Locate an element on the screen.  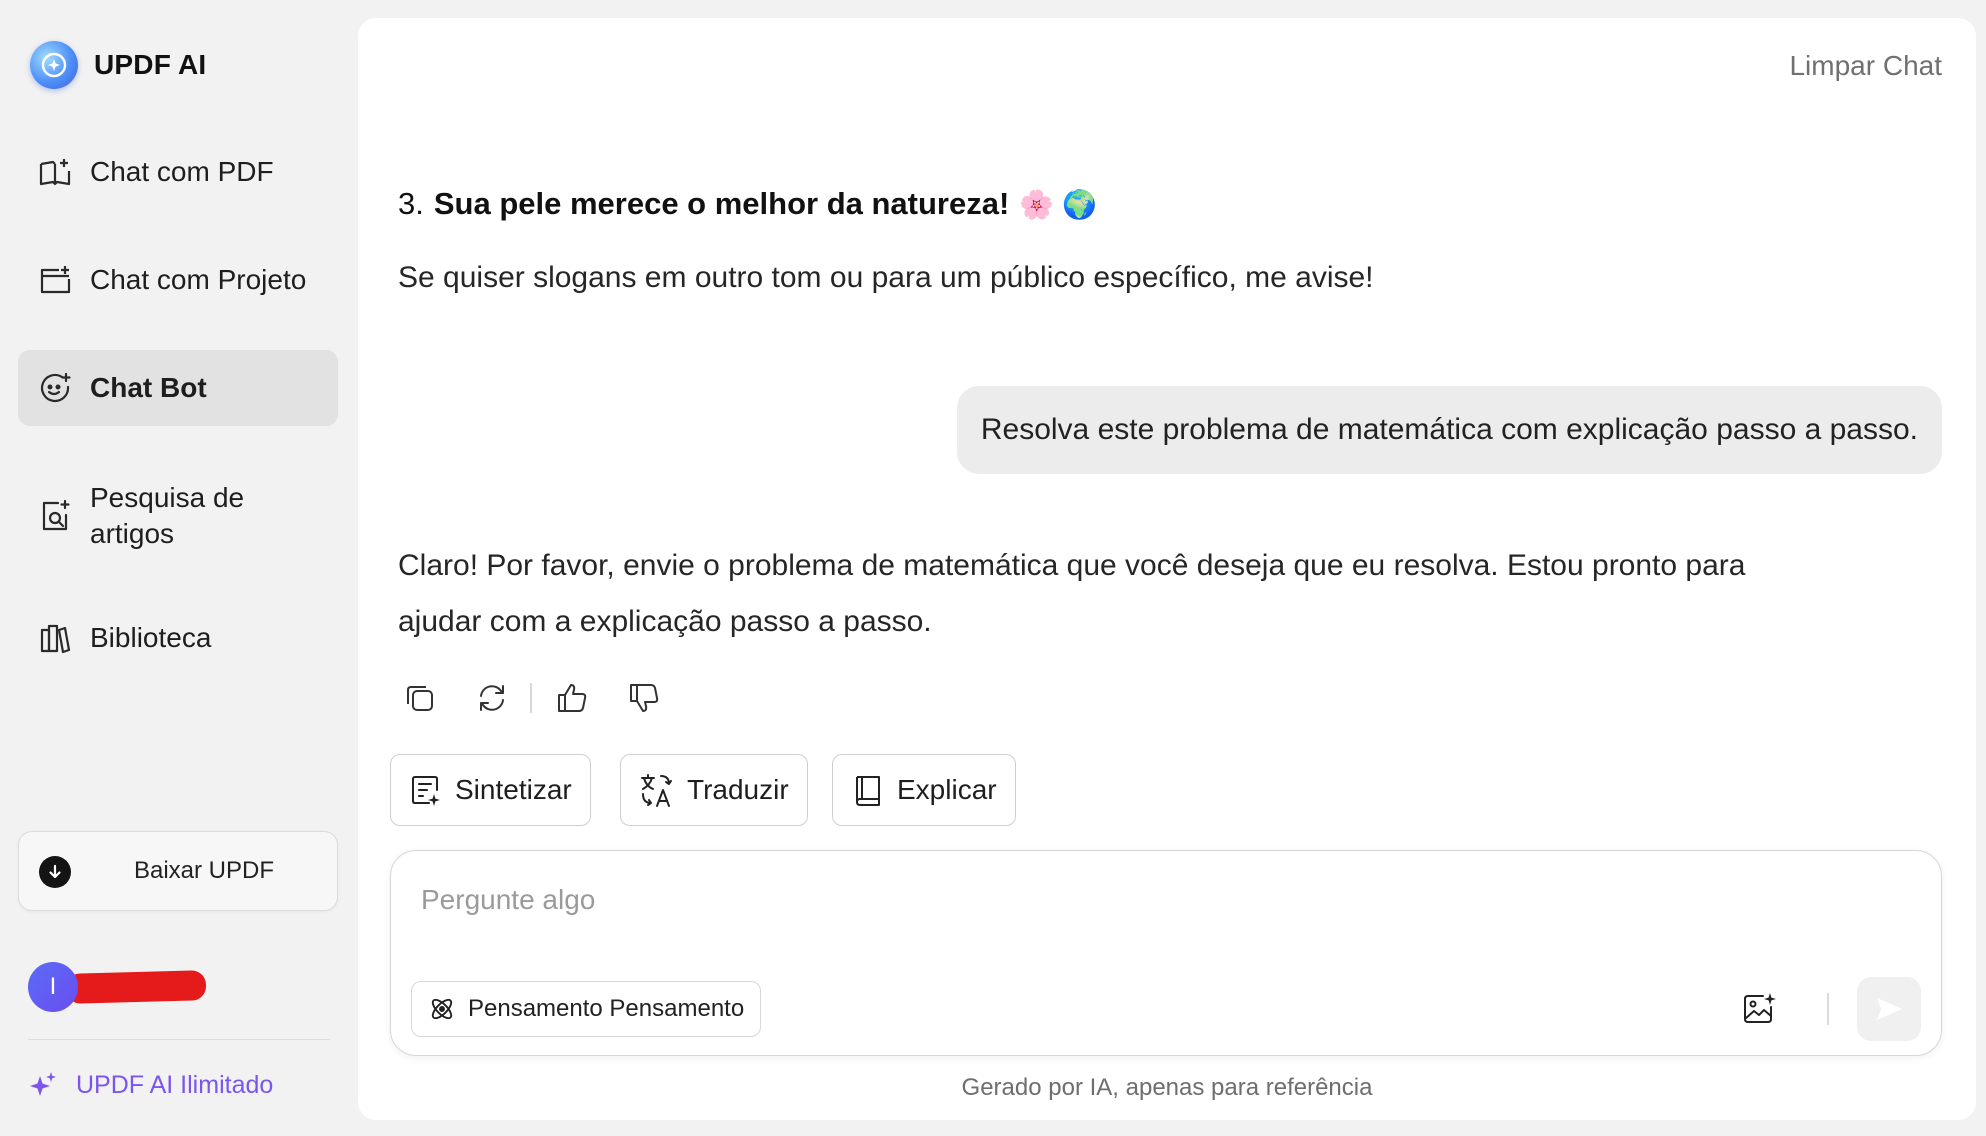
brand: UPDF AI is located at coordinates (118, 65).